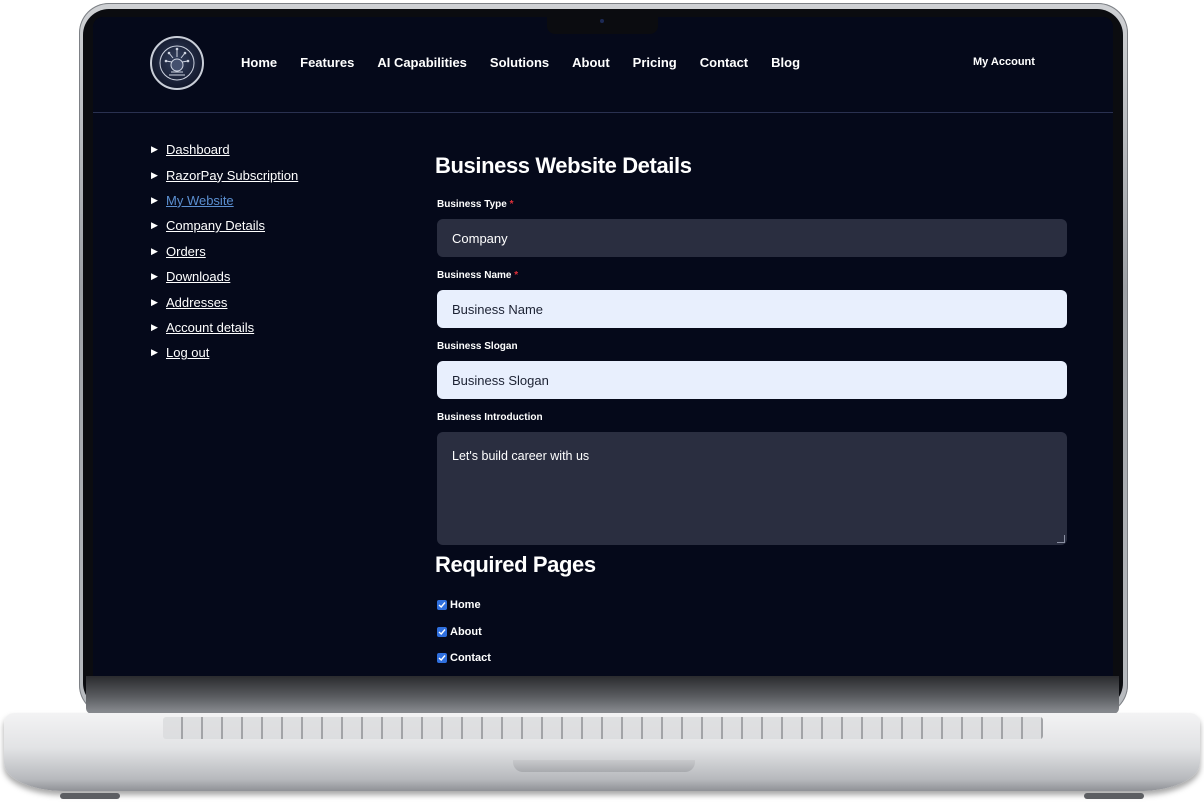  Describe the element at coordinates (752, 380) in the screenshot. I see `business-slogan-input: Business Slogan` at that location.